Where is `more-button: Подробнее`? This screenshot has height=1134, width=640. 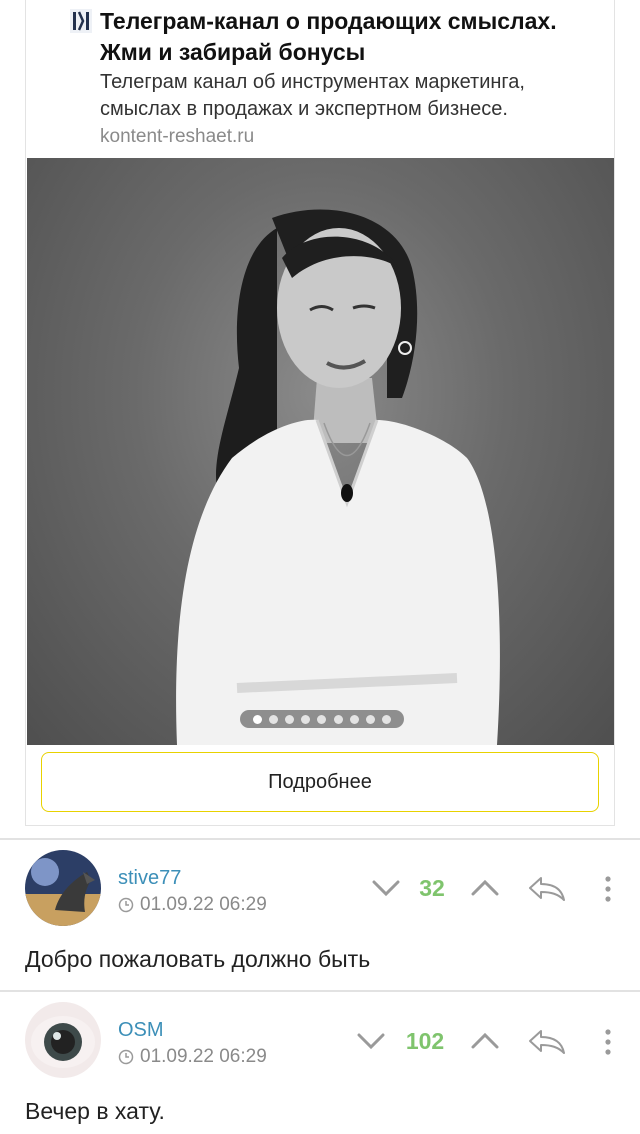
more-button: Подробнее is located at coordinates (320, 782).